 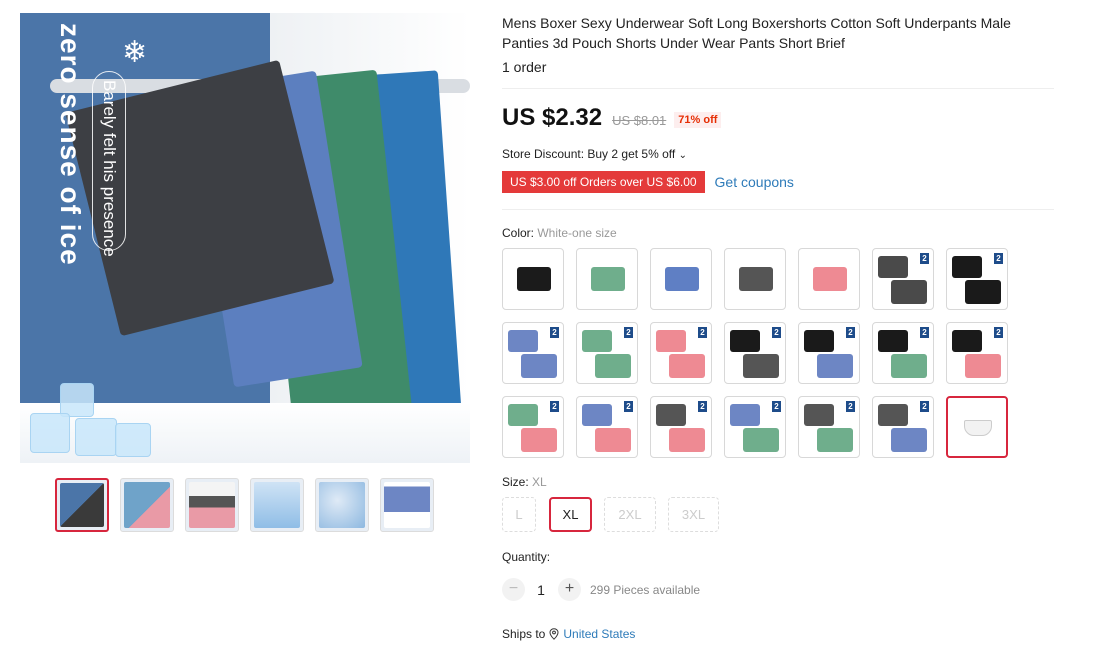 I want to click on get-coupons-link: Get coupons, so click(x=754, y=182).